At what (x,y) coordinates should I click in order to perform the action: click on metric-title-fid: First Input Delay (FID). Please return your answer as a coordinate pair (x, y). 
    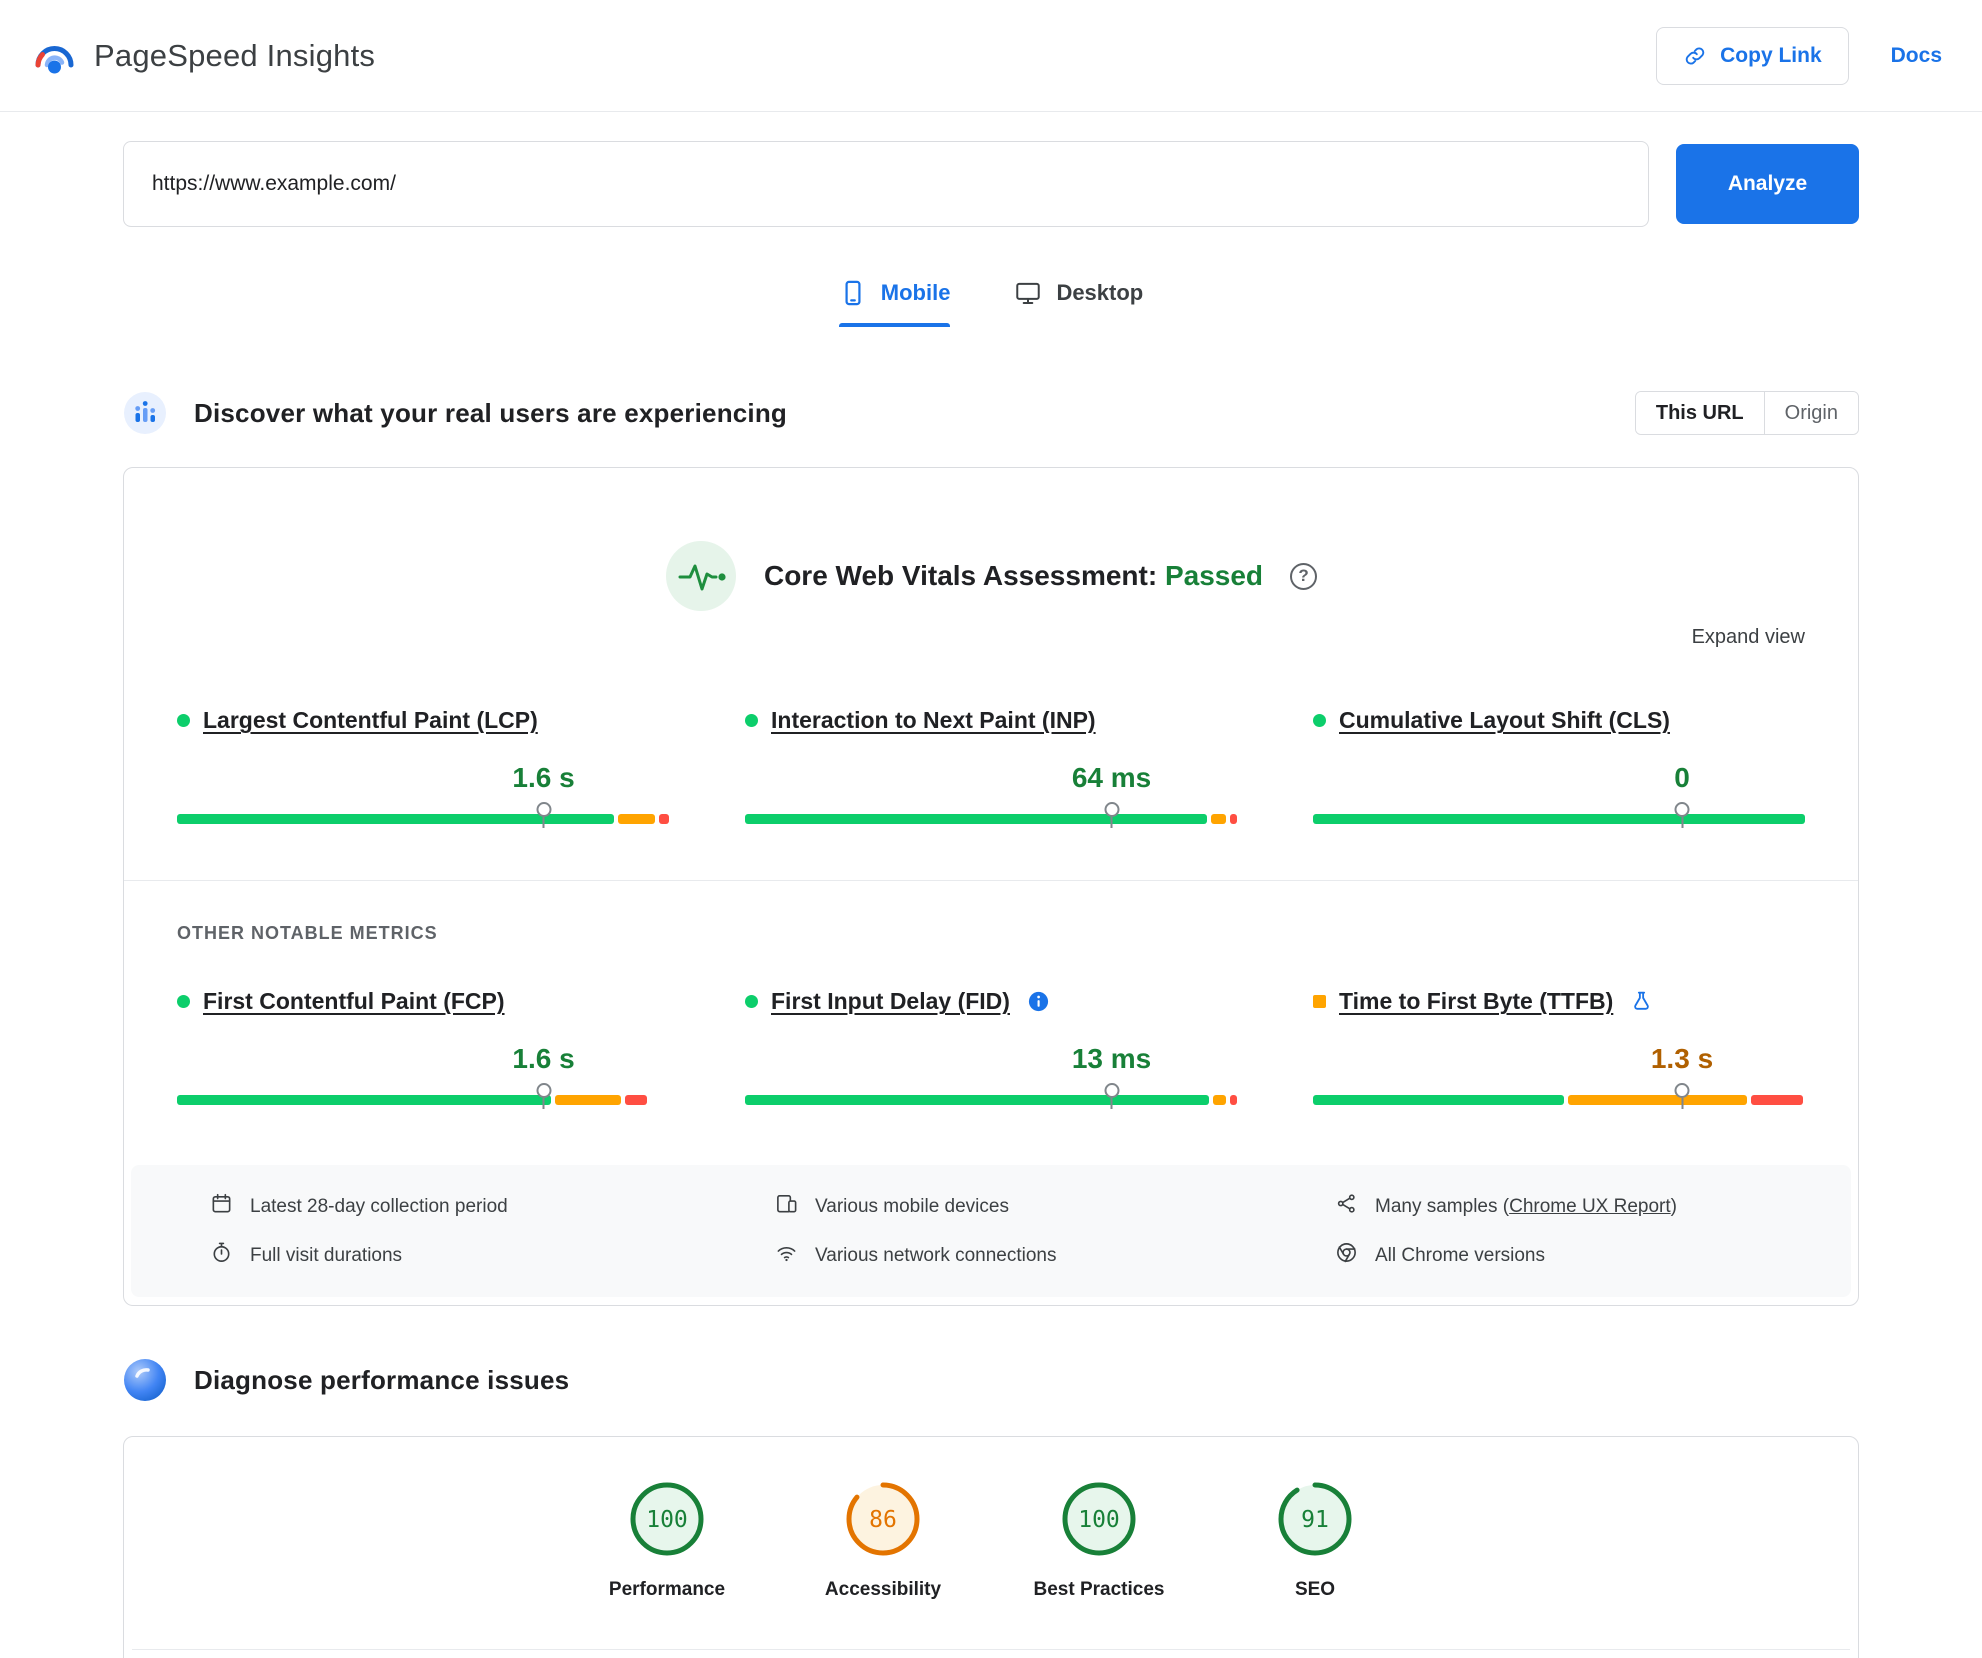
    Looking at the image, I should click on (991, 1001).